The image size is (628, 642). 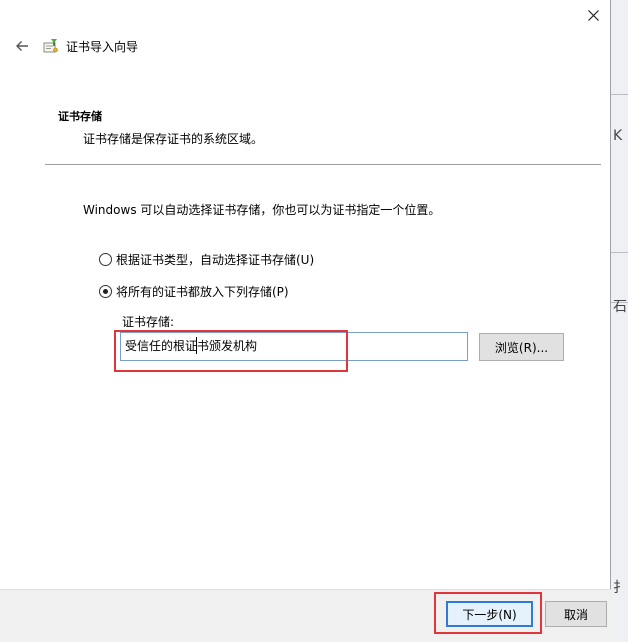 I want to click on section-title: 证书存储, so click(x=80, y=116).